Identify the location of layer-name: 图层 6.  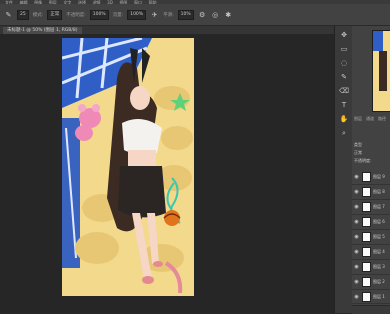
(379, 221).